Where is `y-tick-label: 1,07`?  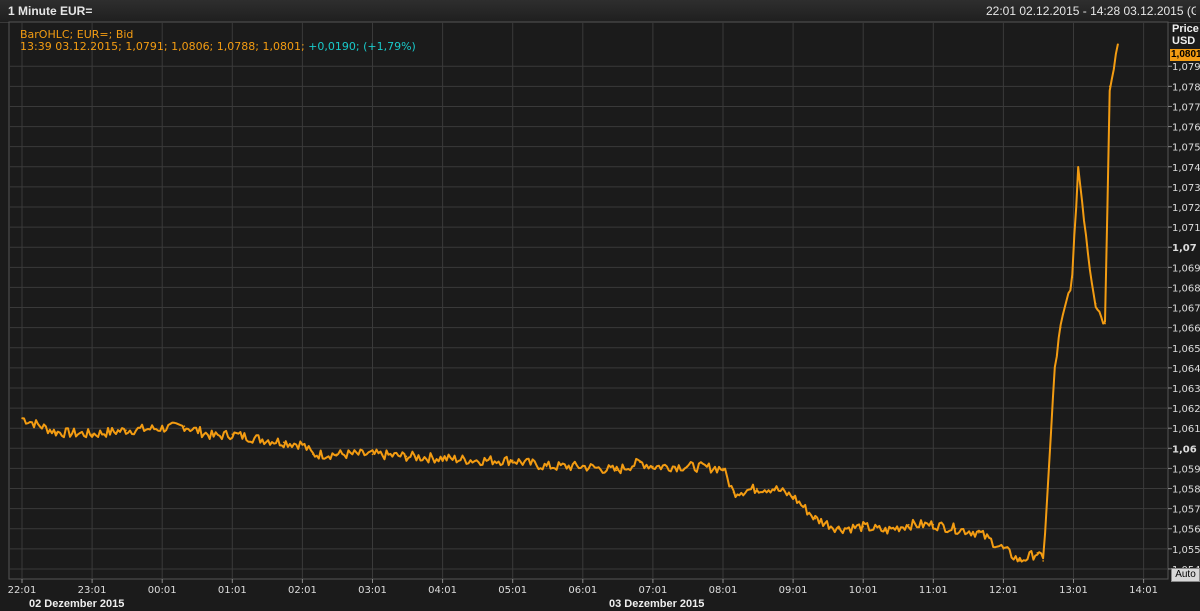 y-tick-label: 1,07 is located at coordinates (1184, 248).